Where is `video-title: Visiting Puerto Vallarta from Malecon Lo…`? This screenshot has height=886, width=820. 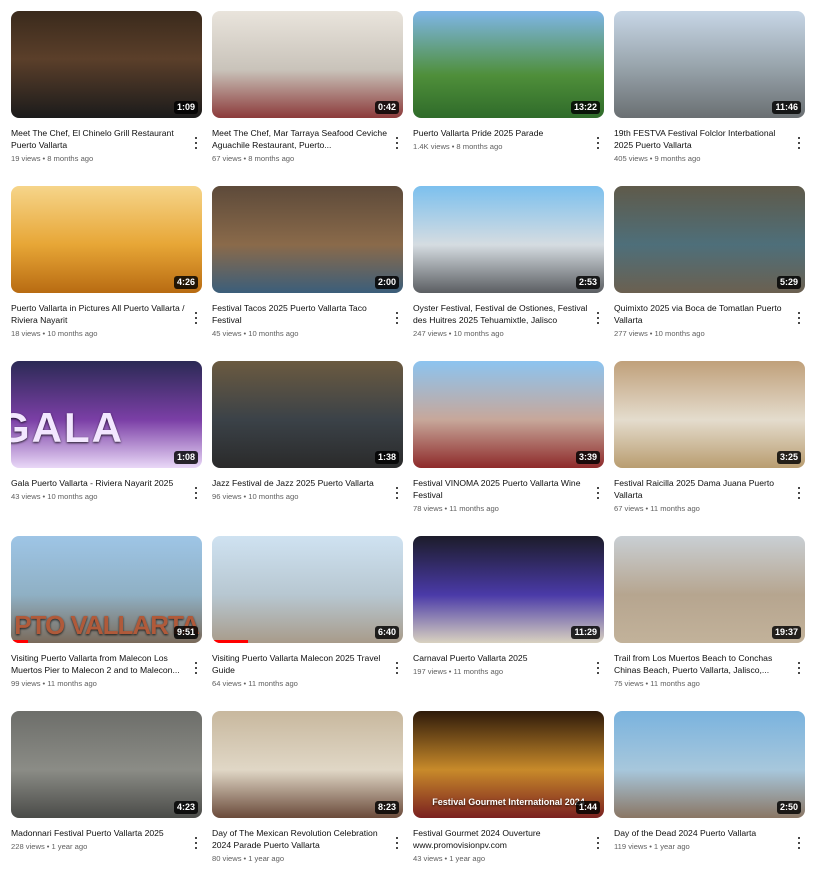 video-title: Visiting Puerto Vallarta from Malecon Lo… is located at coordinates (99, 664).